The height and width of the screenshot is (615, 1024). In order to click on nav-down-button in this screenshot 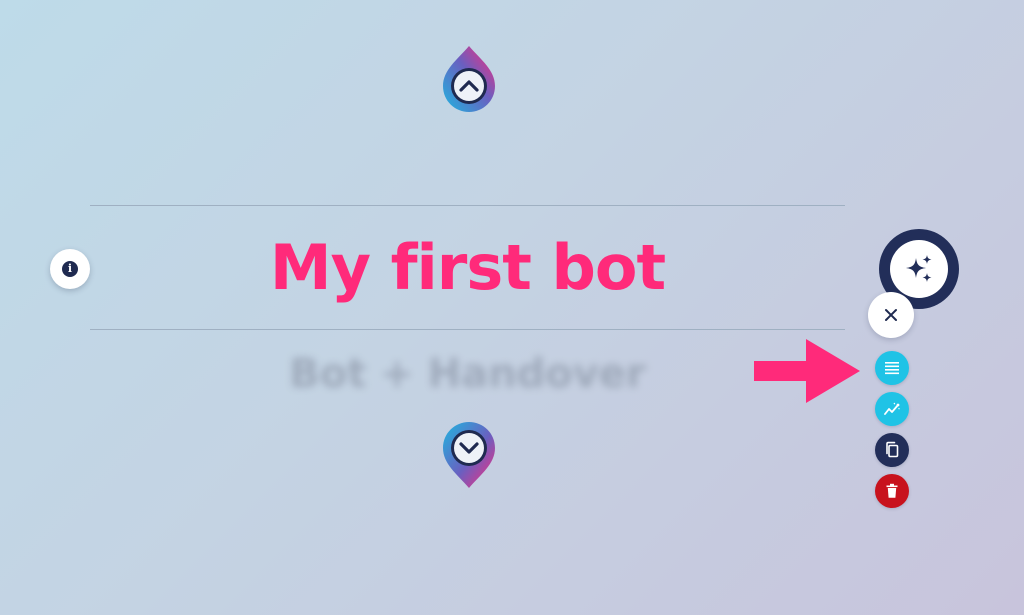, I will do `click(469, 455)`.